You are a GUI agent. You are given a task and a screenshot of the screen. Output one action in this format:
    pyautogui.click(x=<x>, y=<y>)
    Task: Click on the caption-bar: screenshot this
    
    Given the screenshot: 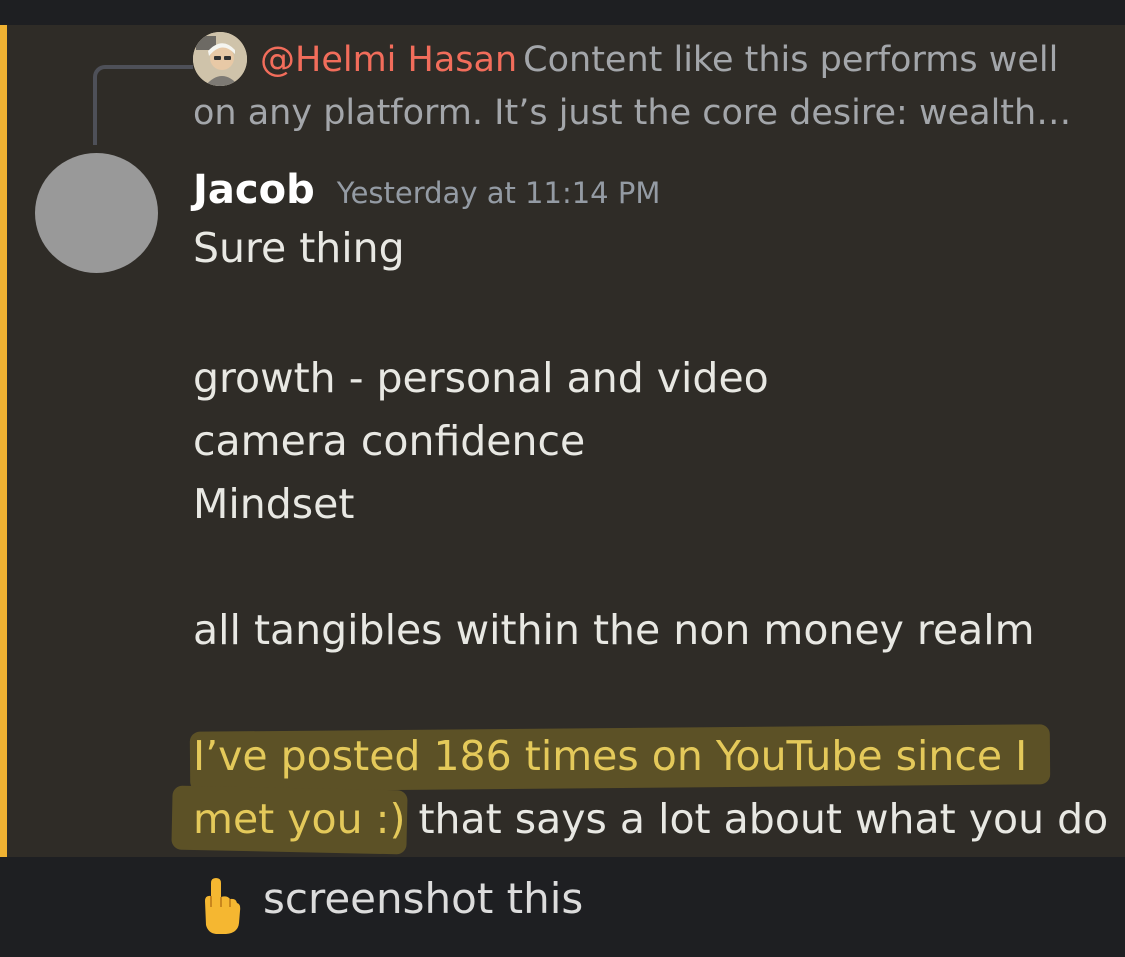 What is the action you would take?
    pyautogui.click(x=562, y=907)
    